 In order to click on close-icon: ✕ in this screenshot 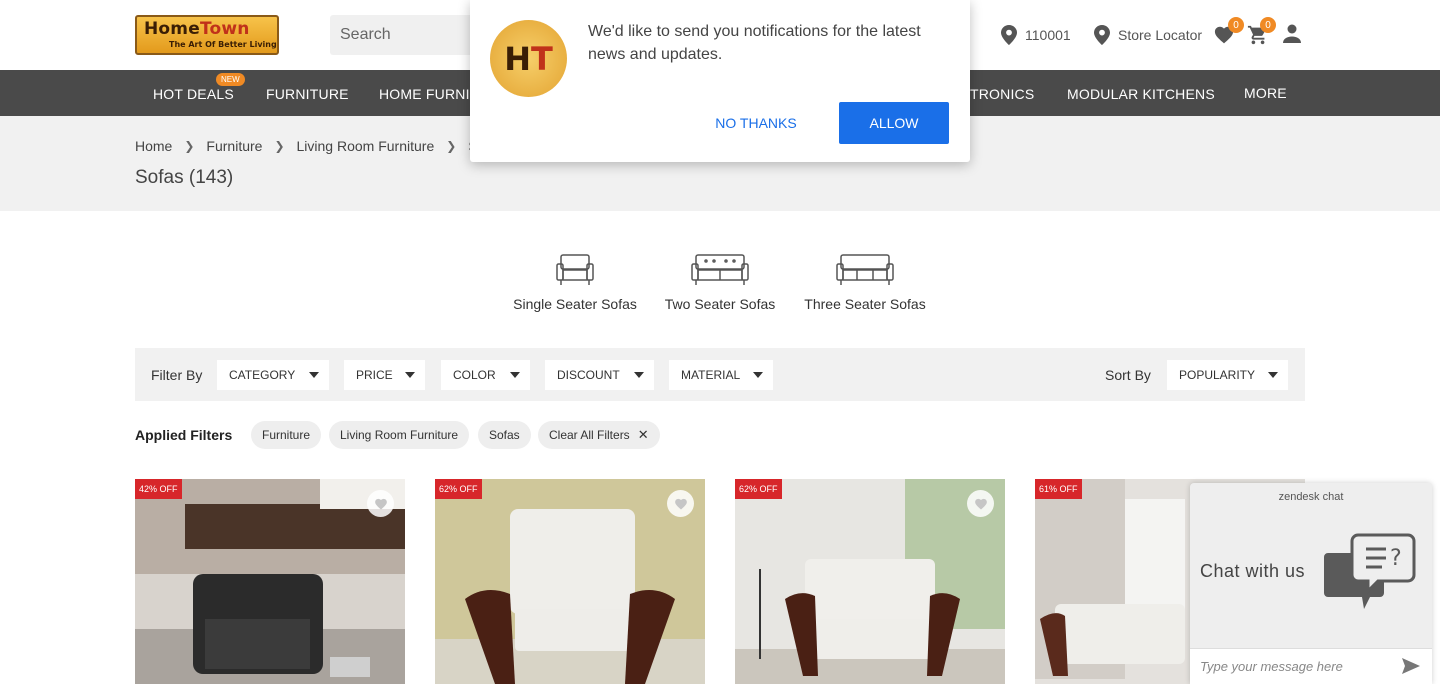, I will do `click(643, 434)`.